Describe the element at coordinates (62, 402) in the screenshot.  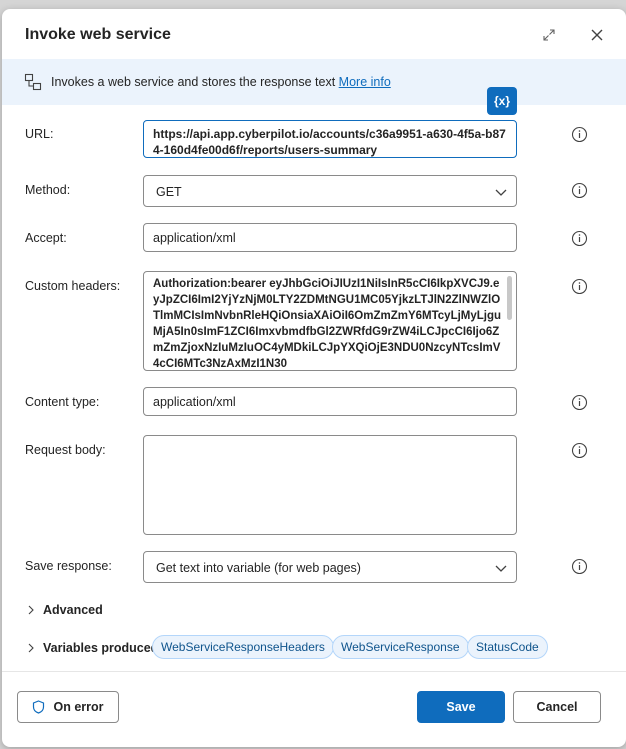
I see `content-type-label: Content type:` at that location.